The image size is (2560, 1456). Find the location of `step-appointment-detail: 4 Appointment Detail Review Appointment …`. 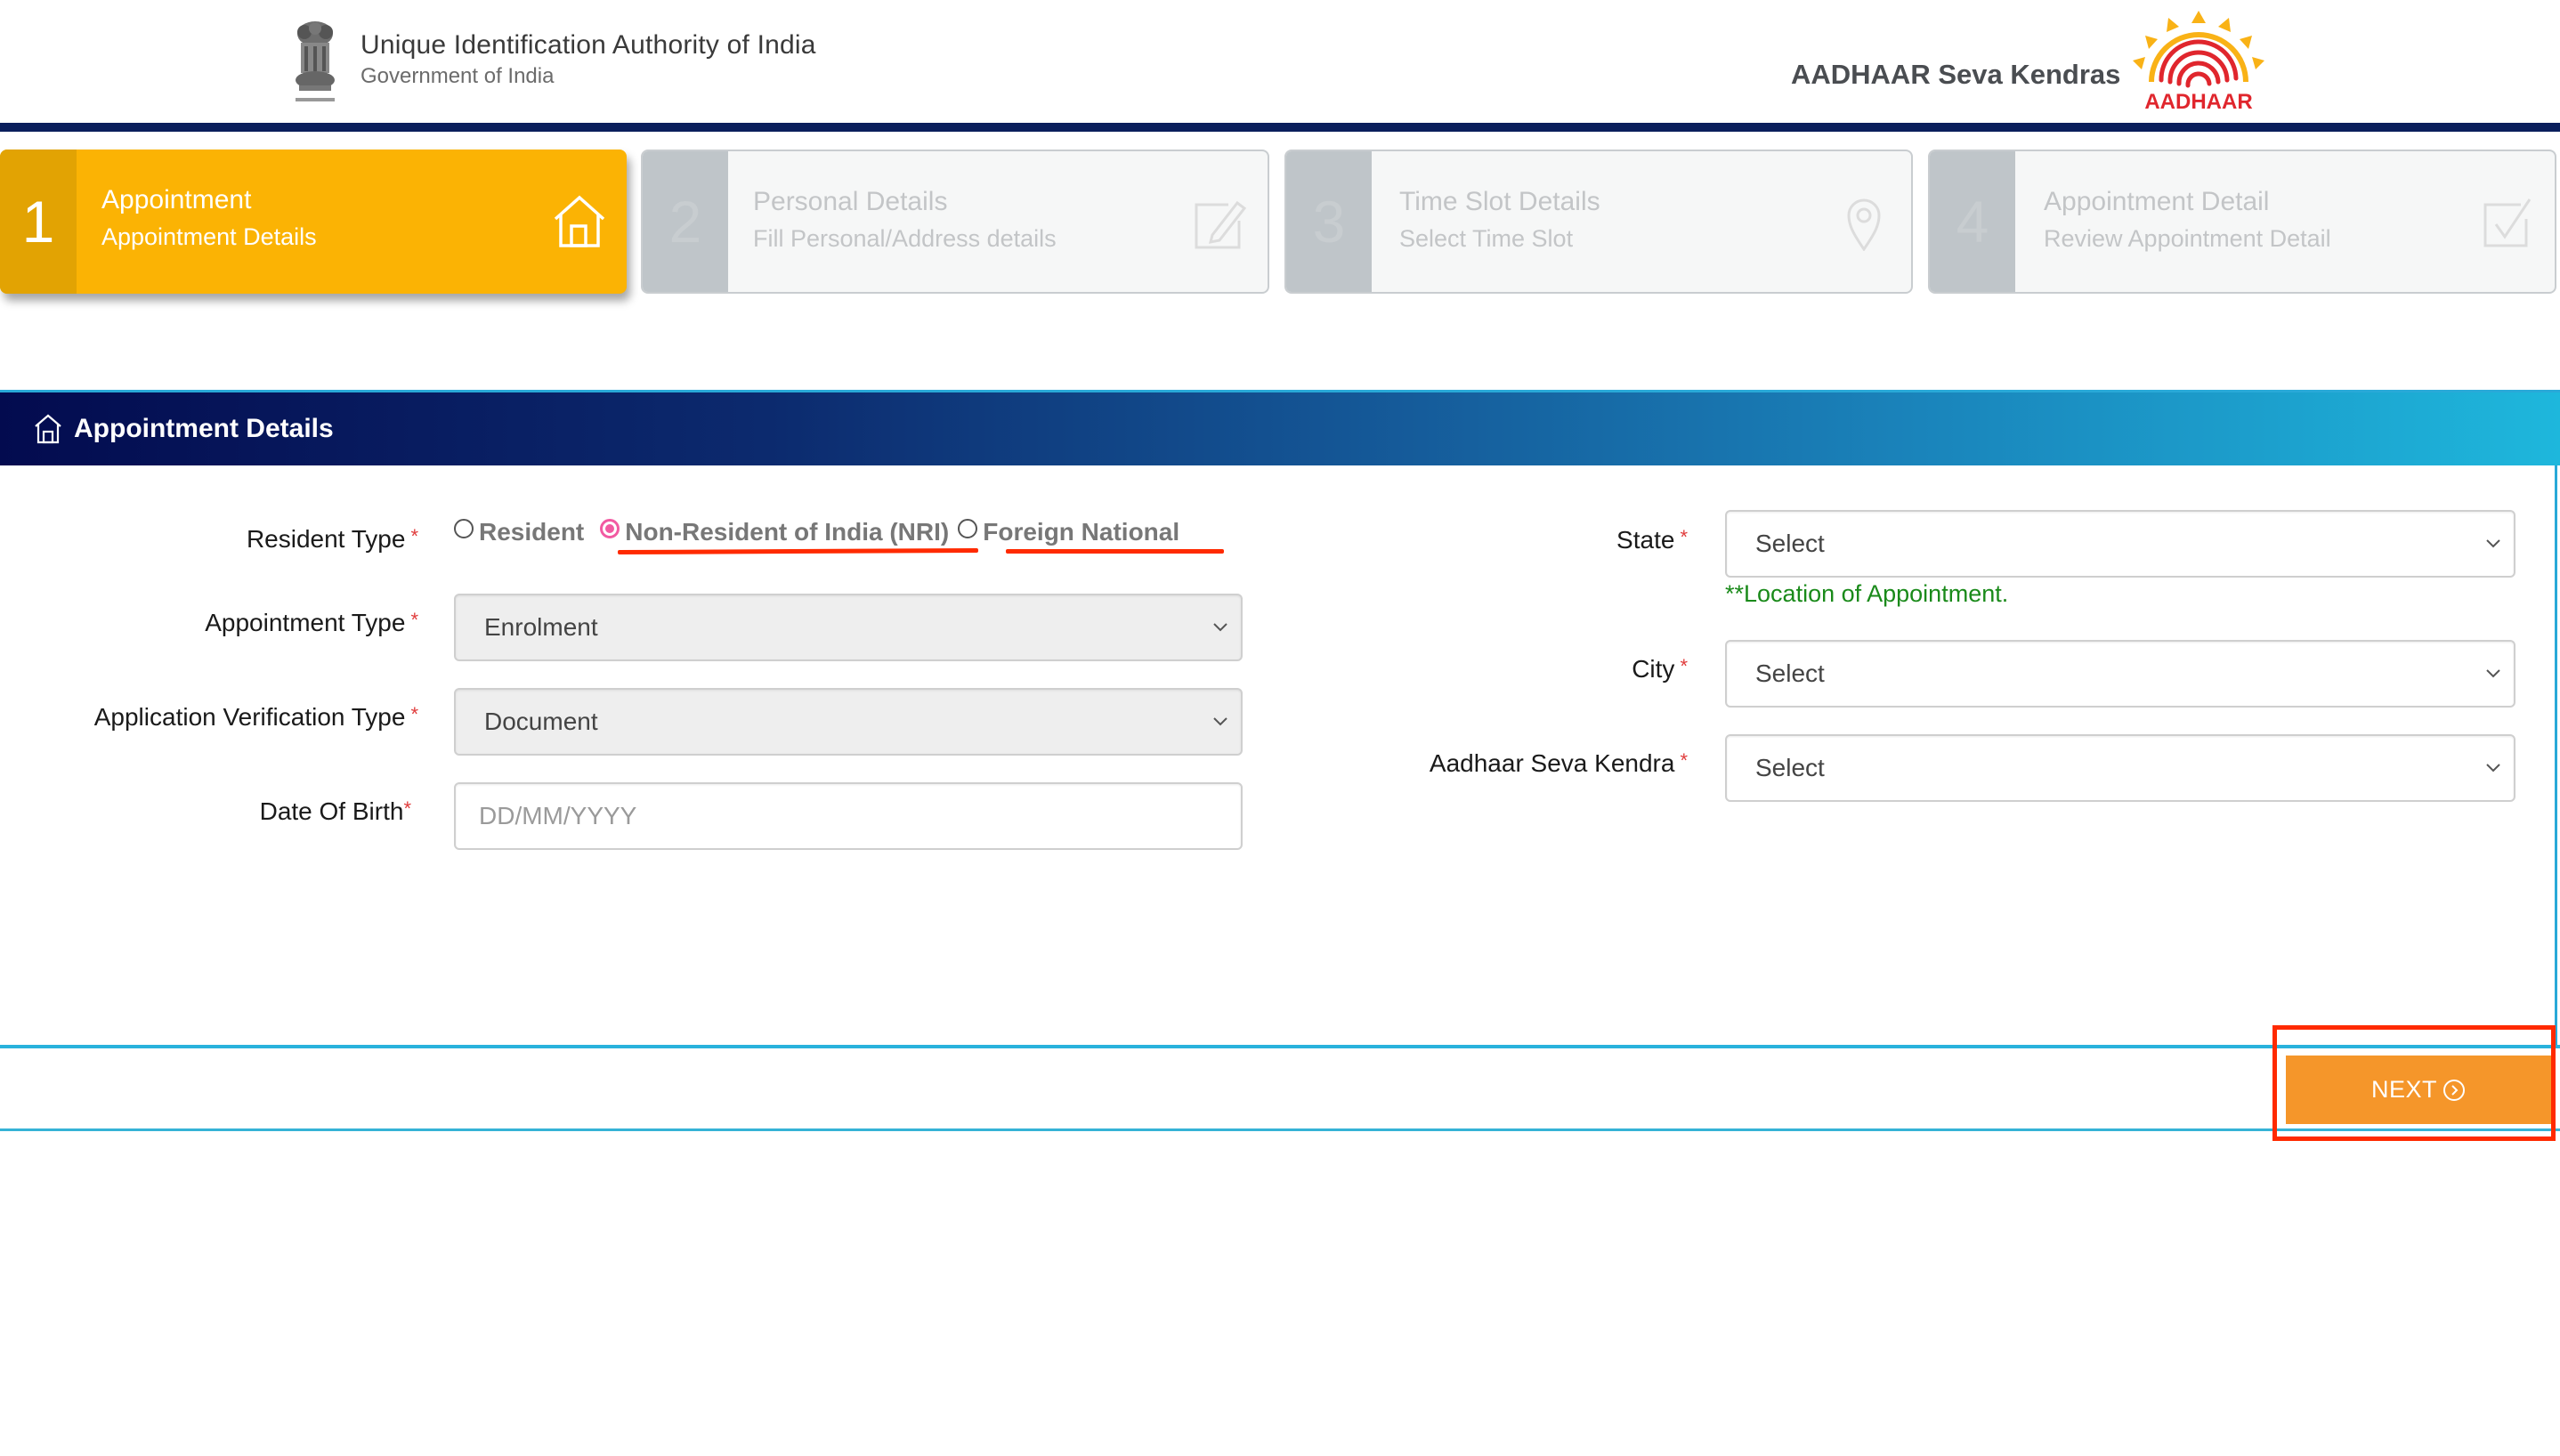

step-appointment-detail: 4 Appointment Detail Review Appointment … is located at coordinates (2242, 222).